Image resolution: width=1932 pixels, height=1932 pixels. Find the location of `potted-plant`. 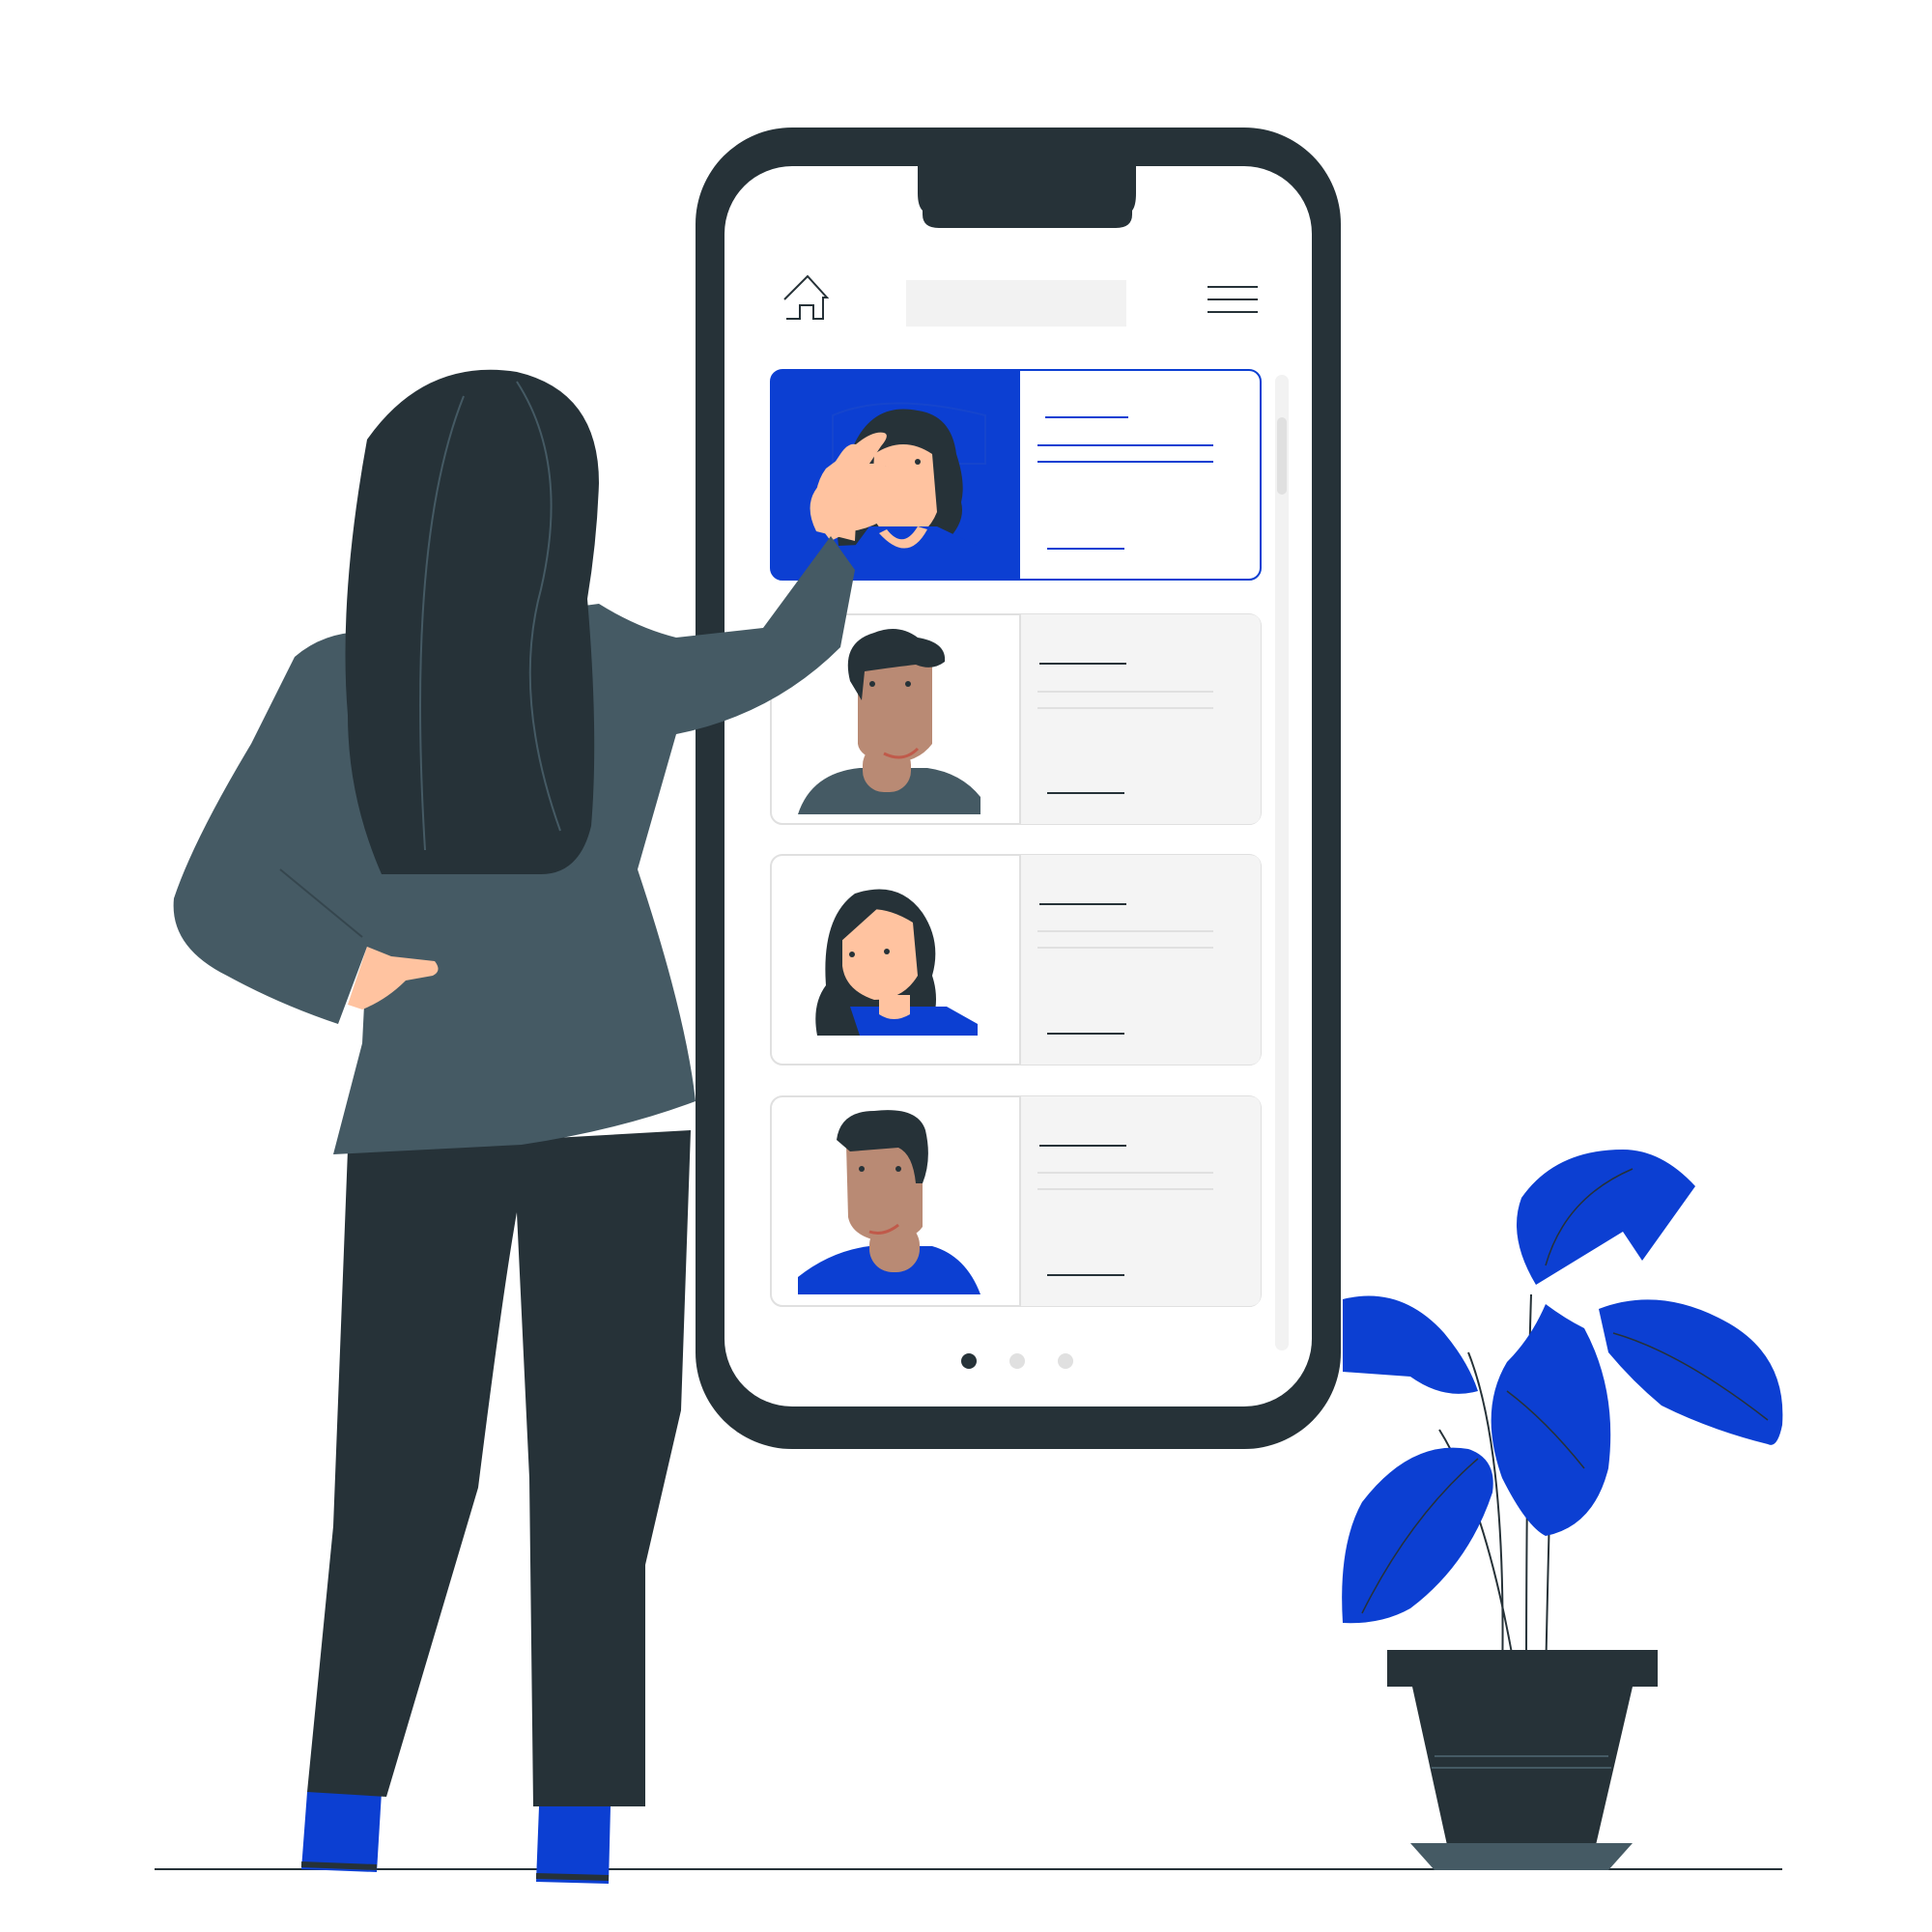

potted-plant is located at coordinates (1562, 1510).